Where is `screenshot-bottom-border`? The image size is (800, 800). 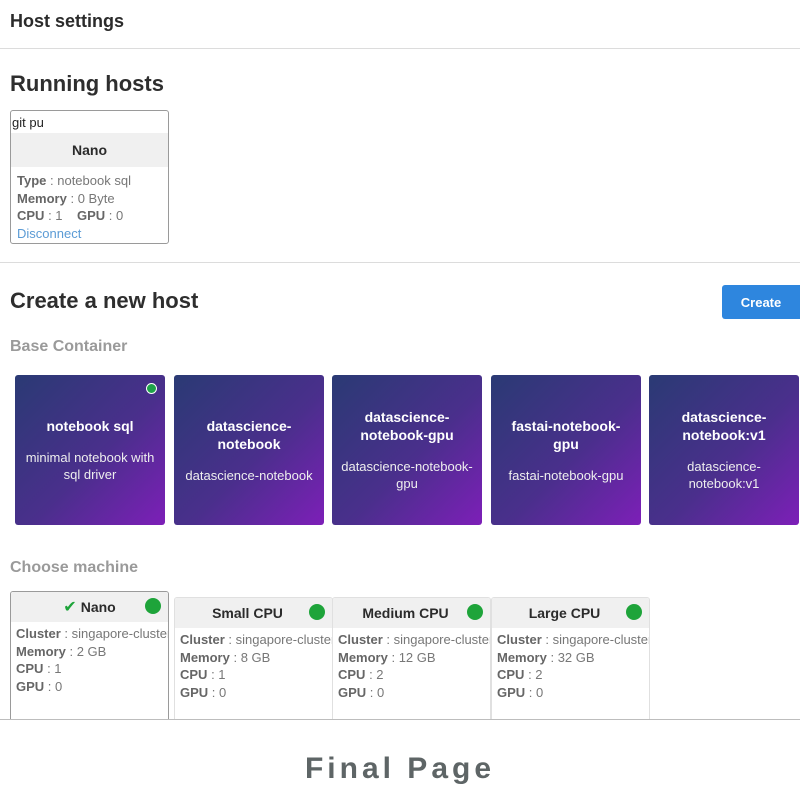 screenshot-bottom-border is located at coordinates (400, 719).